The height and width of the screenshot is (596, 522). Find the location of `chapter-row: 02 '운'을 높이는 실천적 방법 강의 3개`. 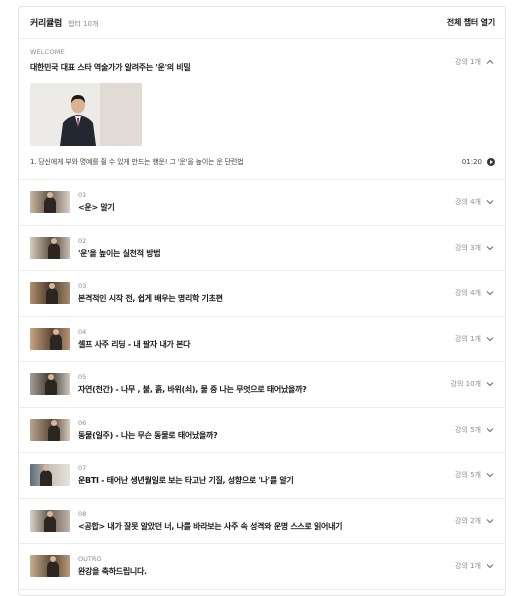

chapter-row: 02 '운'을 높이는 실천적 방법 강의 3개 is located at coordinates (262, 248).